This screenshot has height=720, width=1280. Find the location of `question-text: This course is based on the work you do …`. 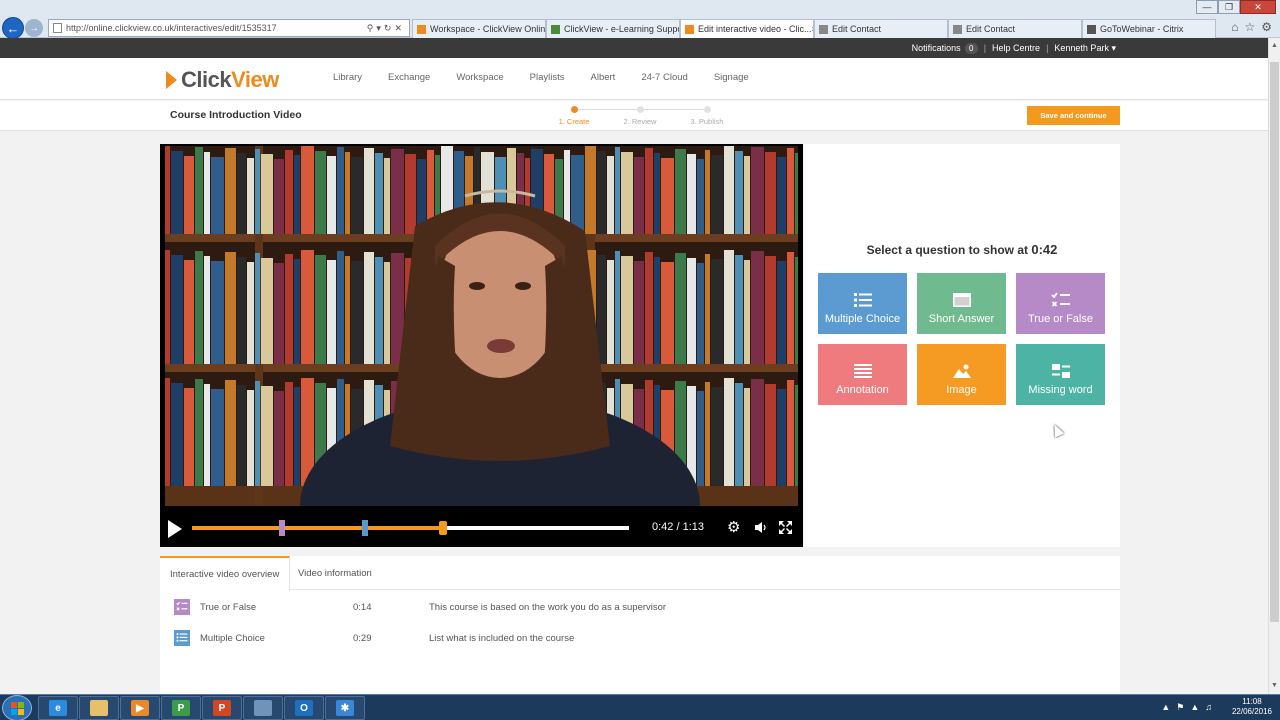

question-text: This course is based on the work you do … is located at coordinates (548, 607).